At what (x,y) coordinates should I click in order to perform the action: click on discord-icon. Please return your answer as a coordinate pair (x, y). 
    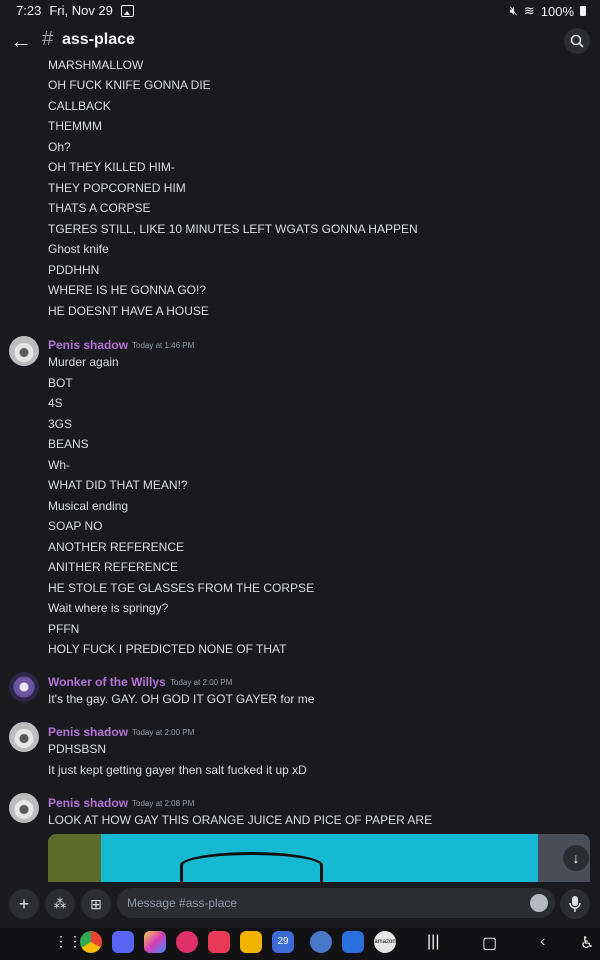
    Looking at the image, I should click on (123, 942).